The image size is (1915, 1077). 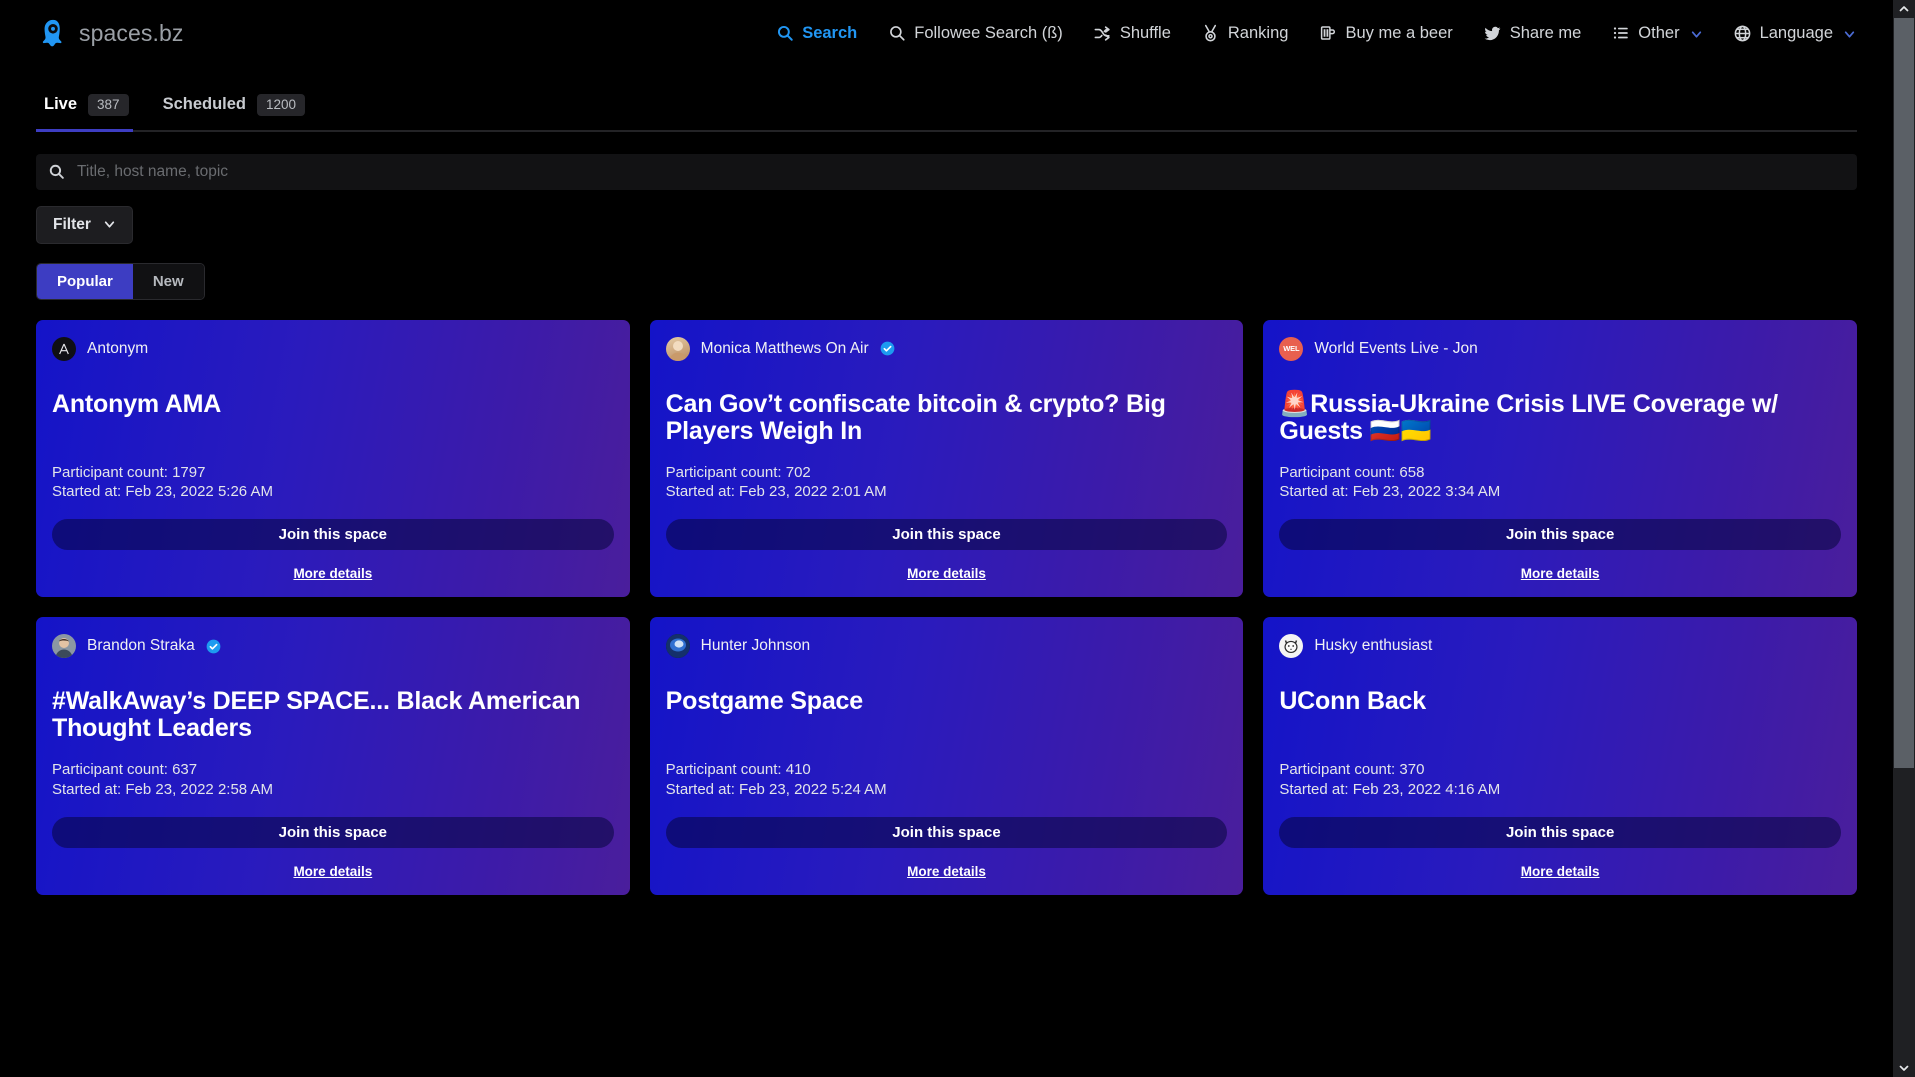 What do you see at coordinates (1492, 33) in the screenshot?
I see `twitter-bird-icon` at bounding box center [1492, 33].